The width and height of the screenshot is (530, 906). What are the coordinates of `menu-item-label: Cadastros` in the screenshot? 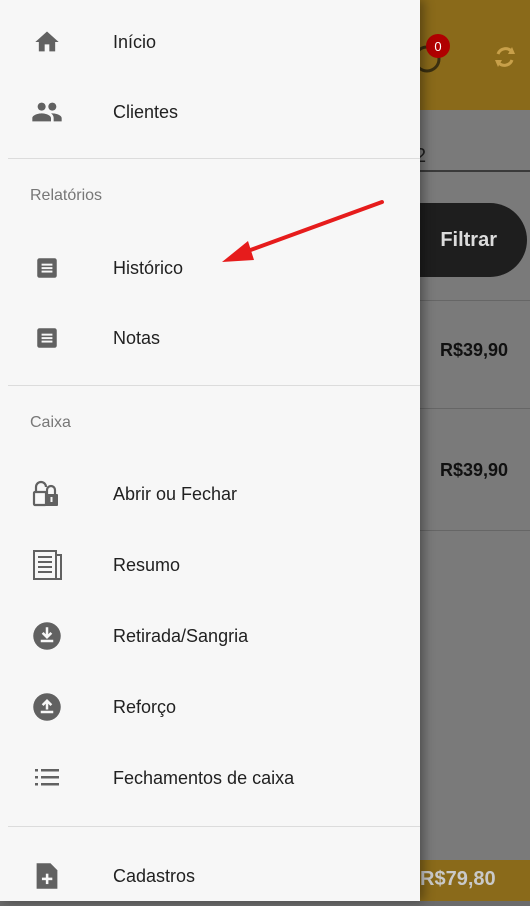 It's located at (154, 875).